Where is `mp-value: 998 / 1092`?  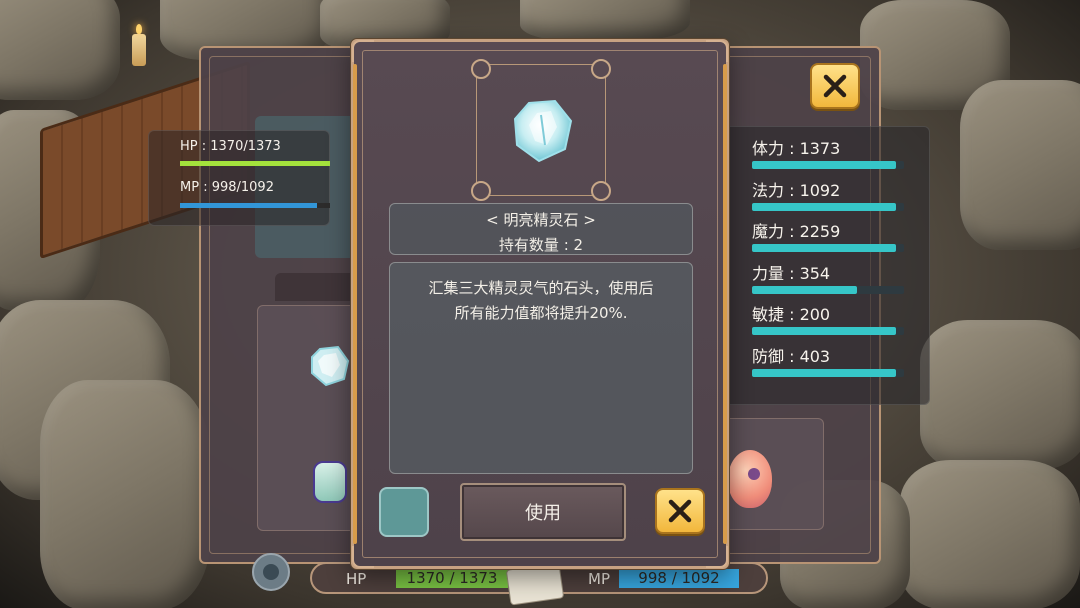 mp-value: 998 / 1092 is located at coordinates (679, 578).